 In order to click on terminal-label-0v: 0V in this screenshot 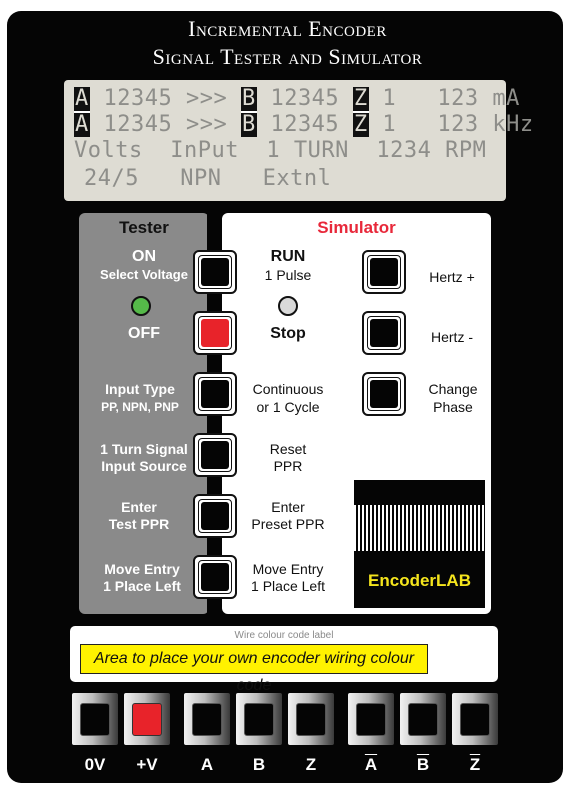, I will do `click(95, 764)`.